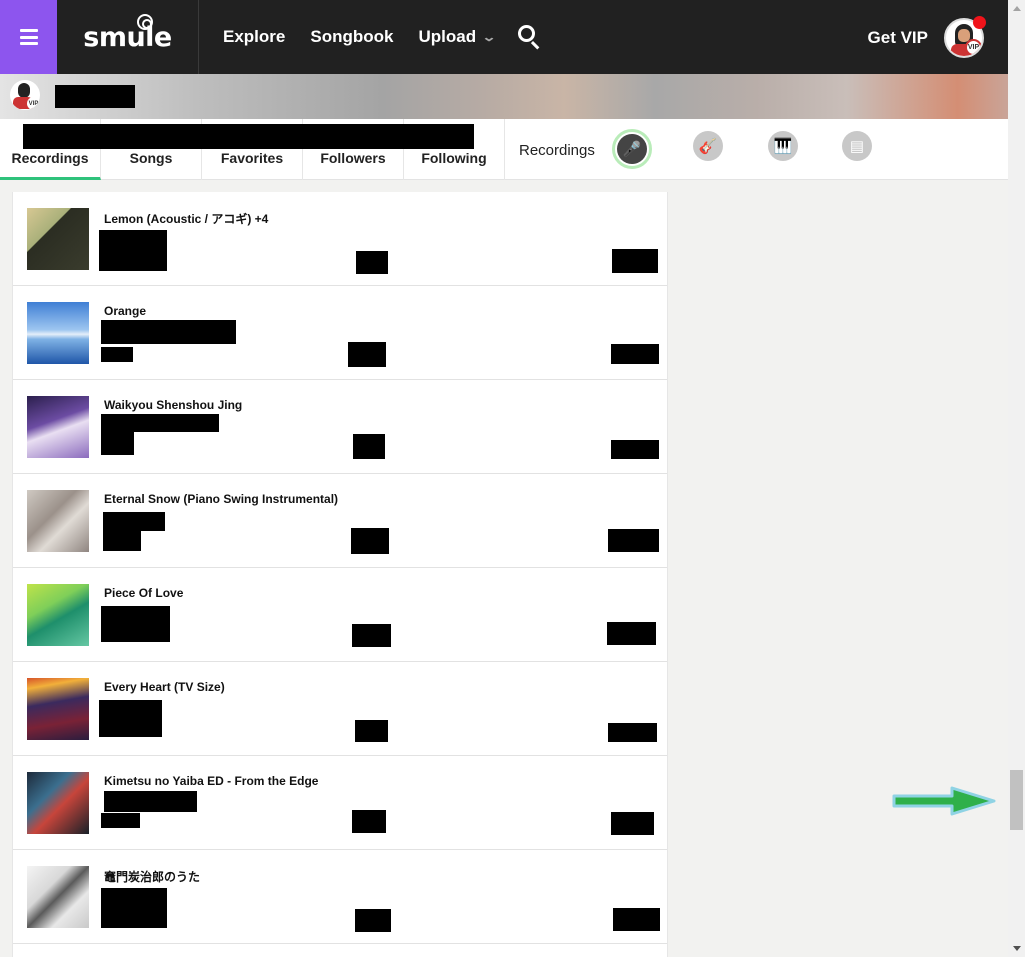 The image size is (1025, 957). What do you see at coordinates (944, 801) in the screenshot?
I see `annotation-arrow-icon` at bounding box center [944, 801].